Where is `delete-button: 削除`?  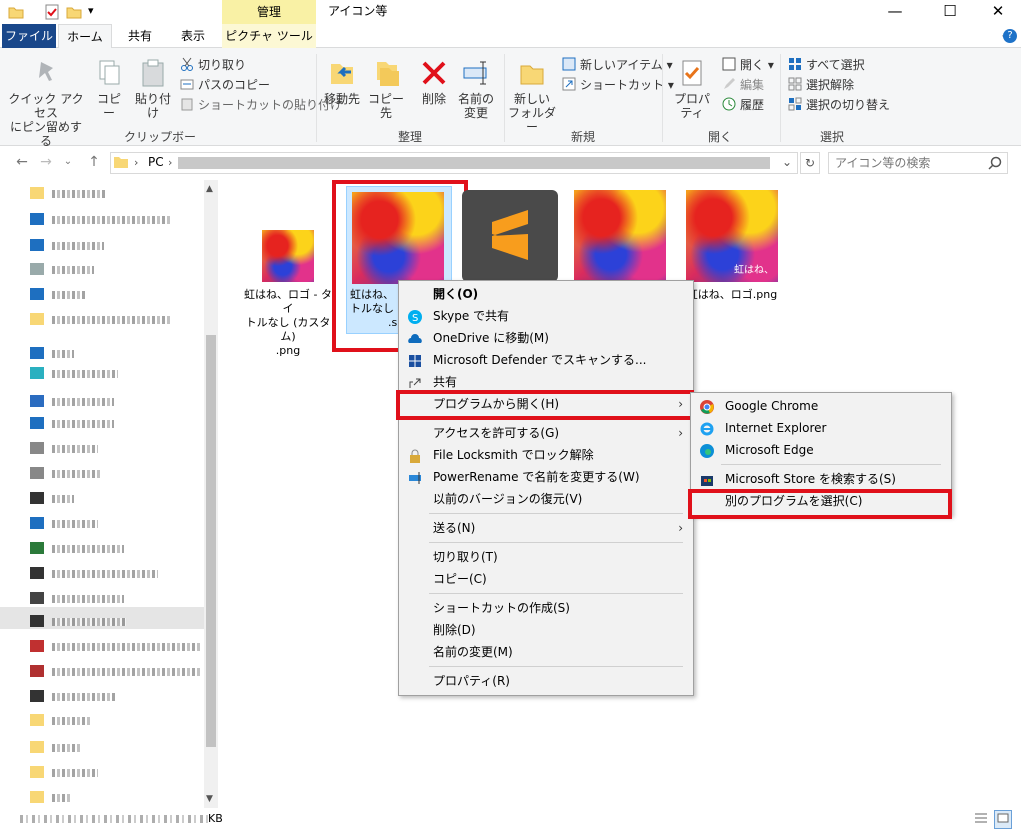
delete-button: 削除 is located at coordinates (434, 82).